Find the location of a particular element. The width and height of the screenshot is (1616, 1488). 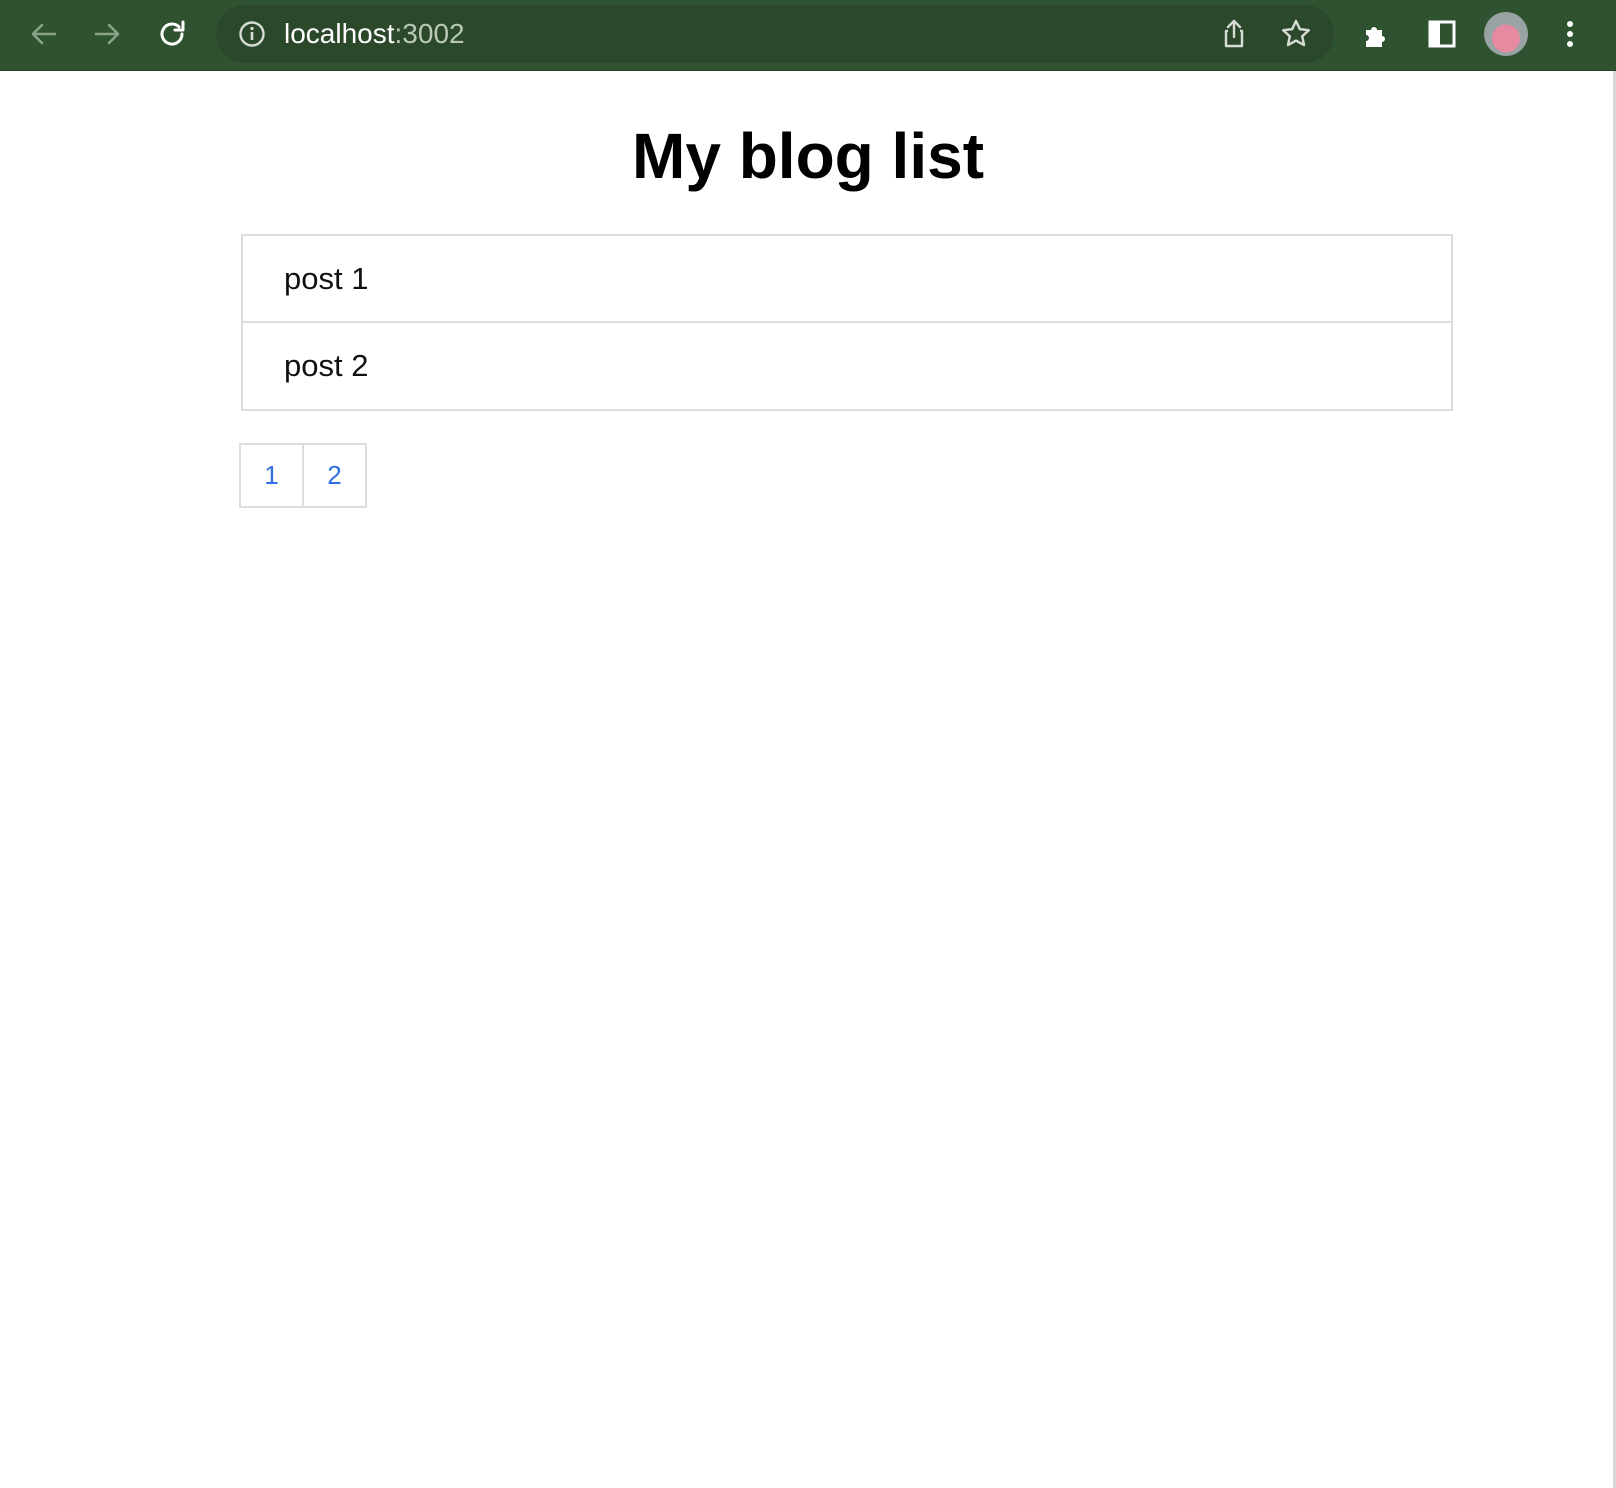

kebab-menu-icon is located at coordinates (1570, 34).